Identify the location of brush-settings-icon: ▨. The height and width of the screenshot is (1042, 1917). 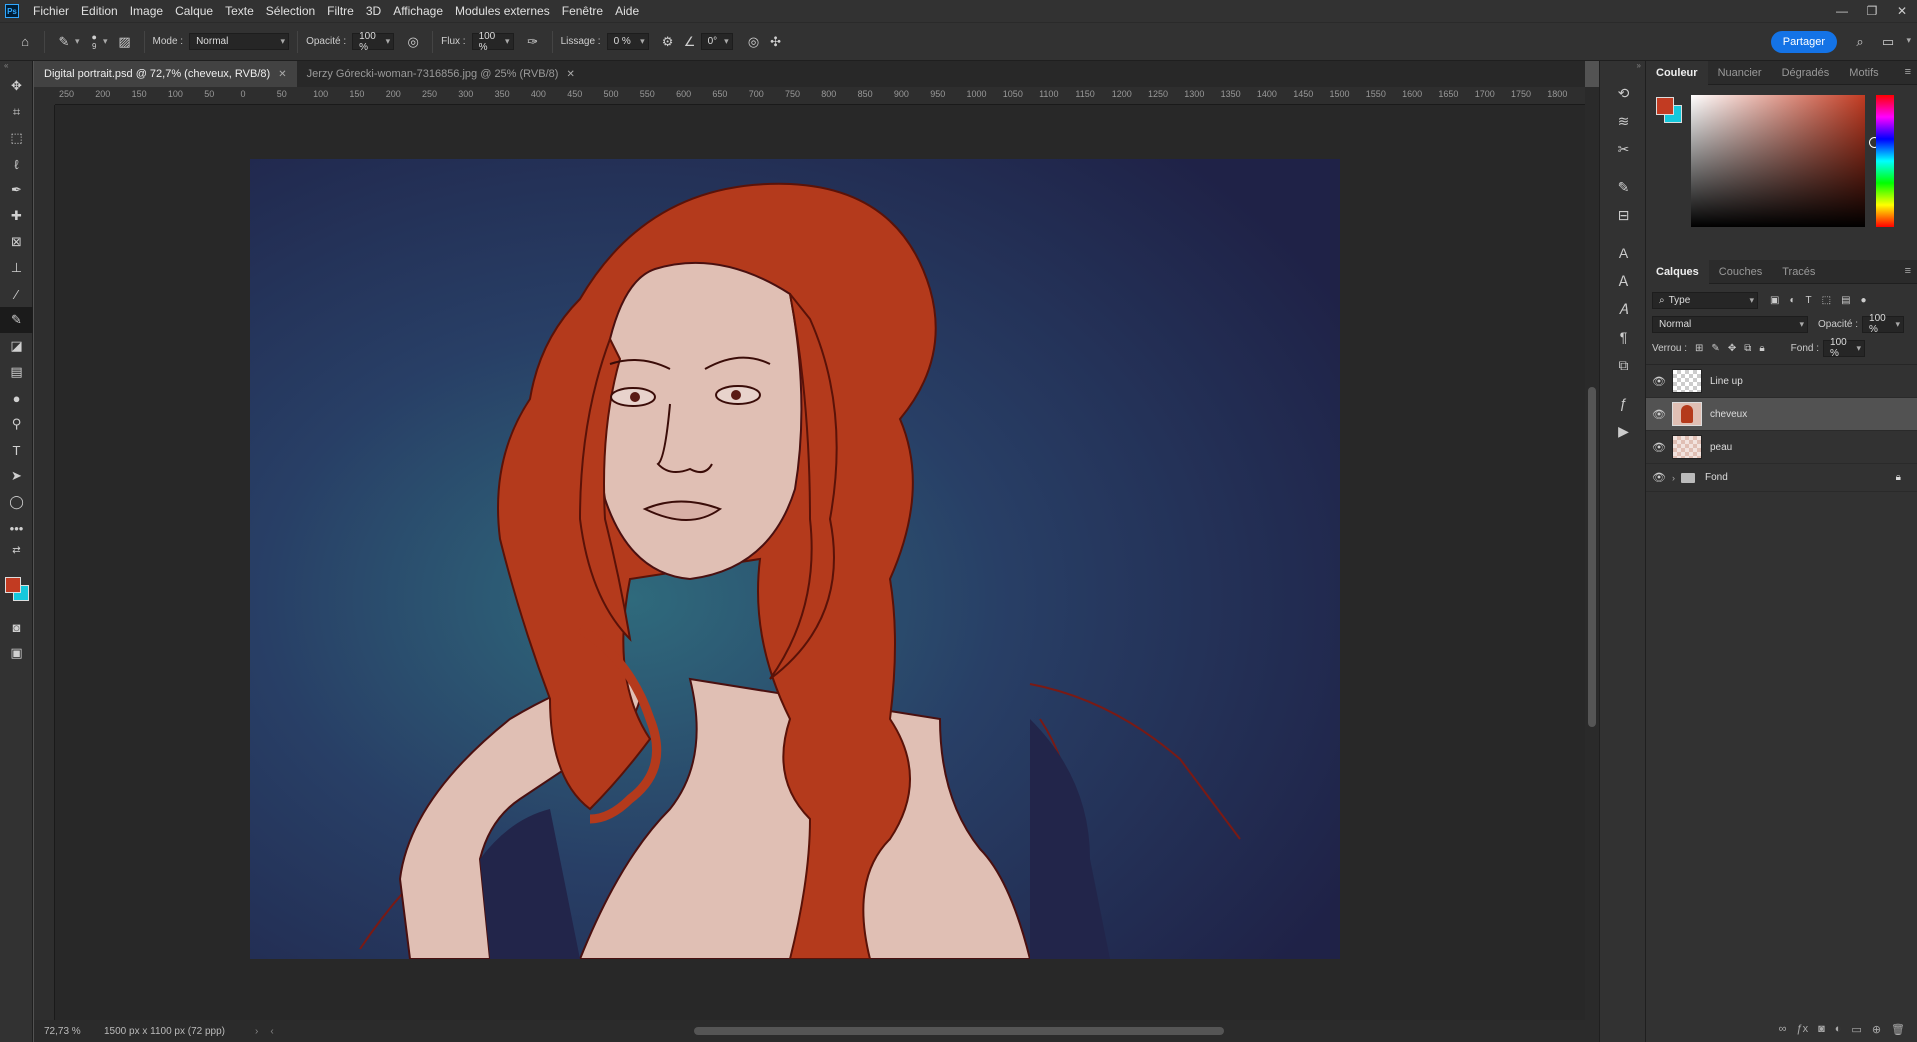
(125, 42).